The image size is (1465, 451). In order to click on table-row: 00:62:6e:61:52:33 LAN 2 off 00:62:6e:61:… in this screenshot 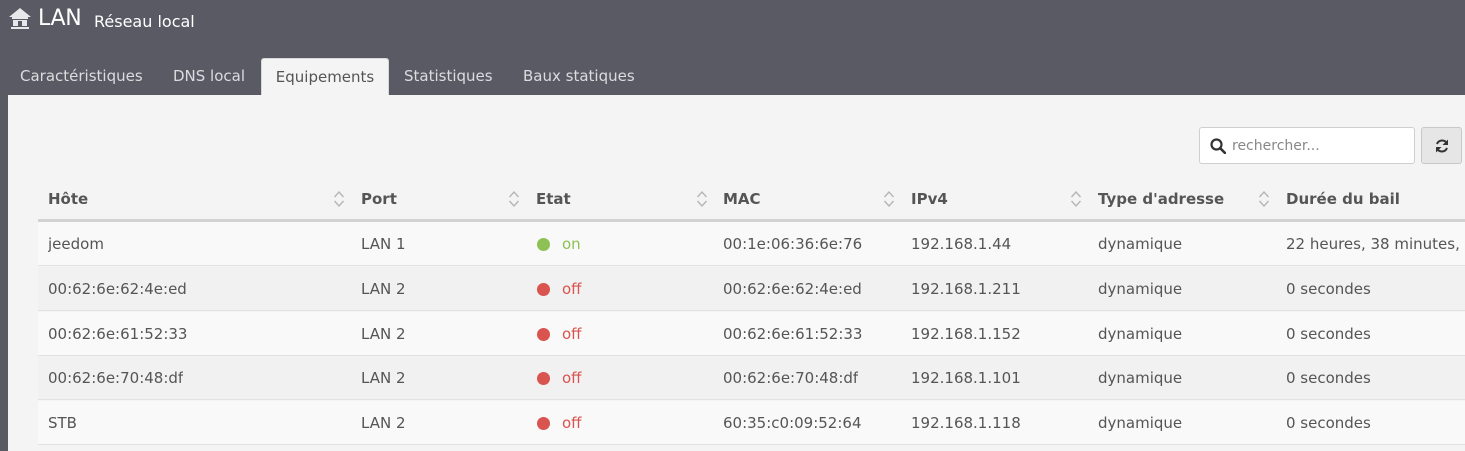, I will do `click(751, 334)`.